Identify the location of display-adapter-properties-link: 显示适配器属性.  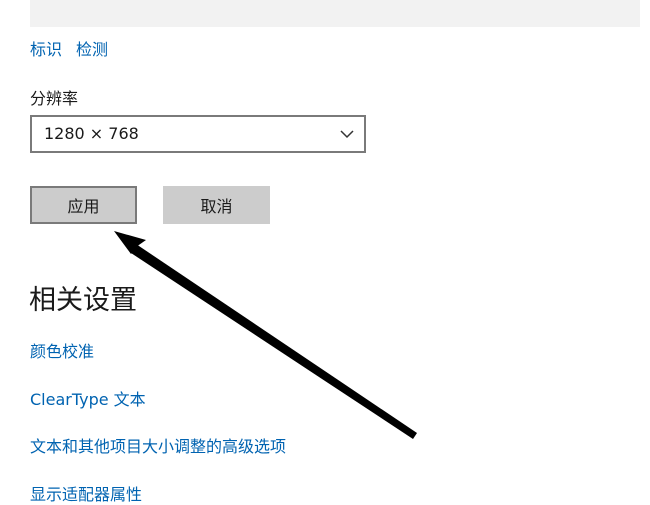
(86, 493).